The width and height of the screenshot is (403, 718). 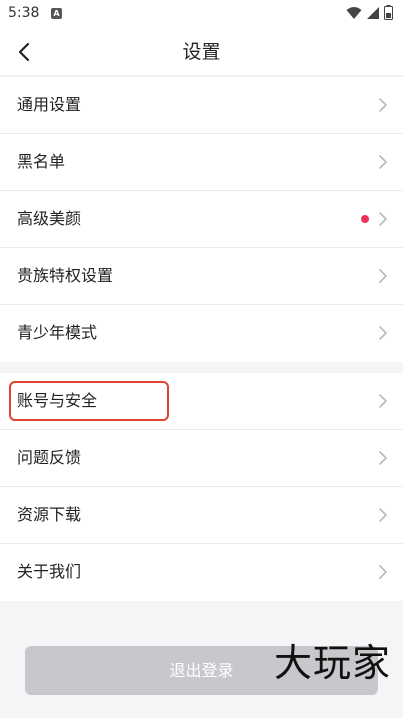 I want to click on setting-row-advanced-beauty: 高级美颜, so click(x=201, y=219).